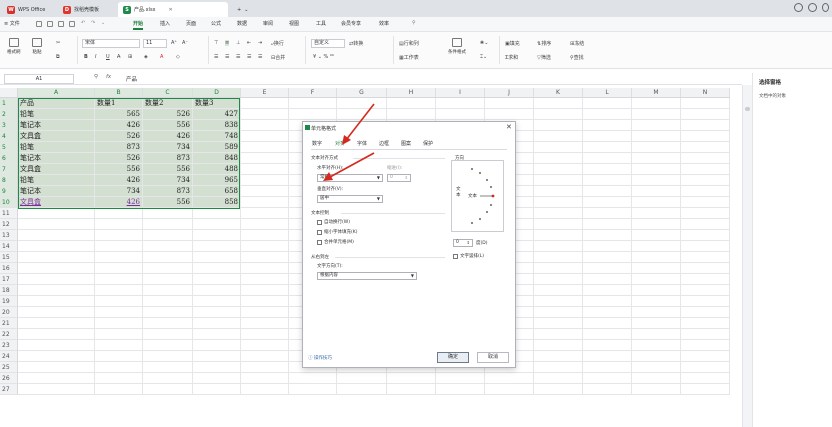 The image size is (832, 427). I want to click on filter-button: ▽筛选, so click(544, 57).